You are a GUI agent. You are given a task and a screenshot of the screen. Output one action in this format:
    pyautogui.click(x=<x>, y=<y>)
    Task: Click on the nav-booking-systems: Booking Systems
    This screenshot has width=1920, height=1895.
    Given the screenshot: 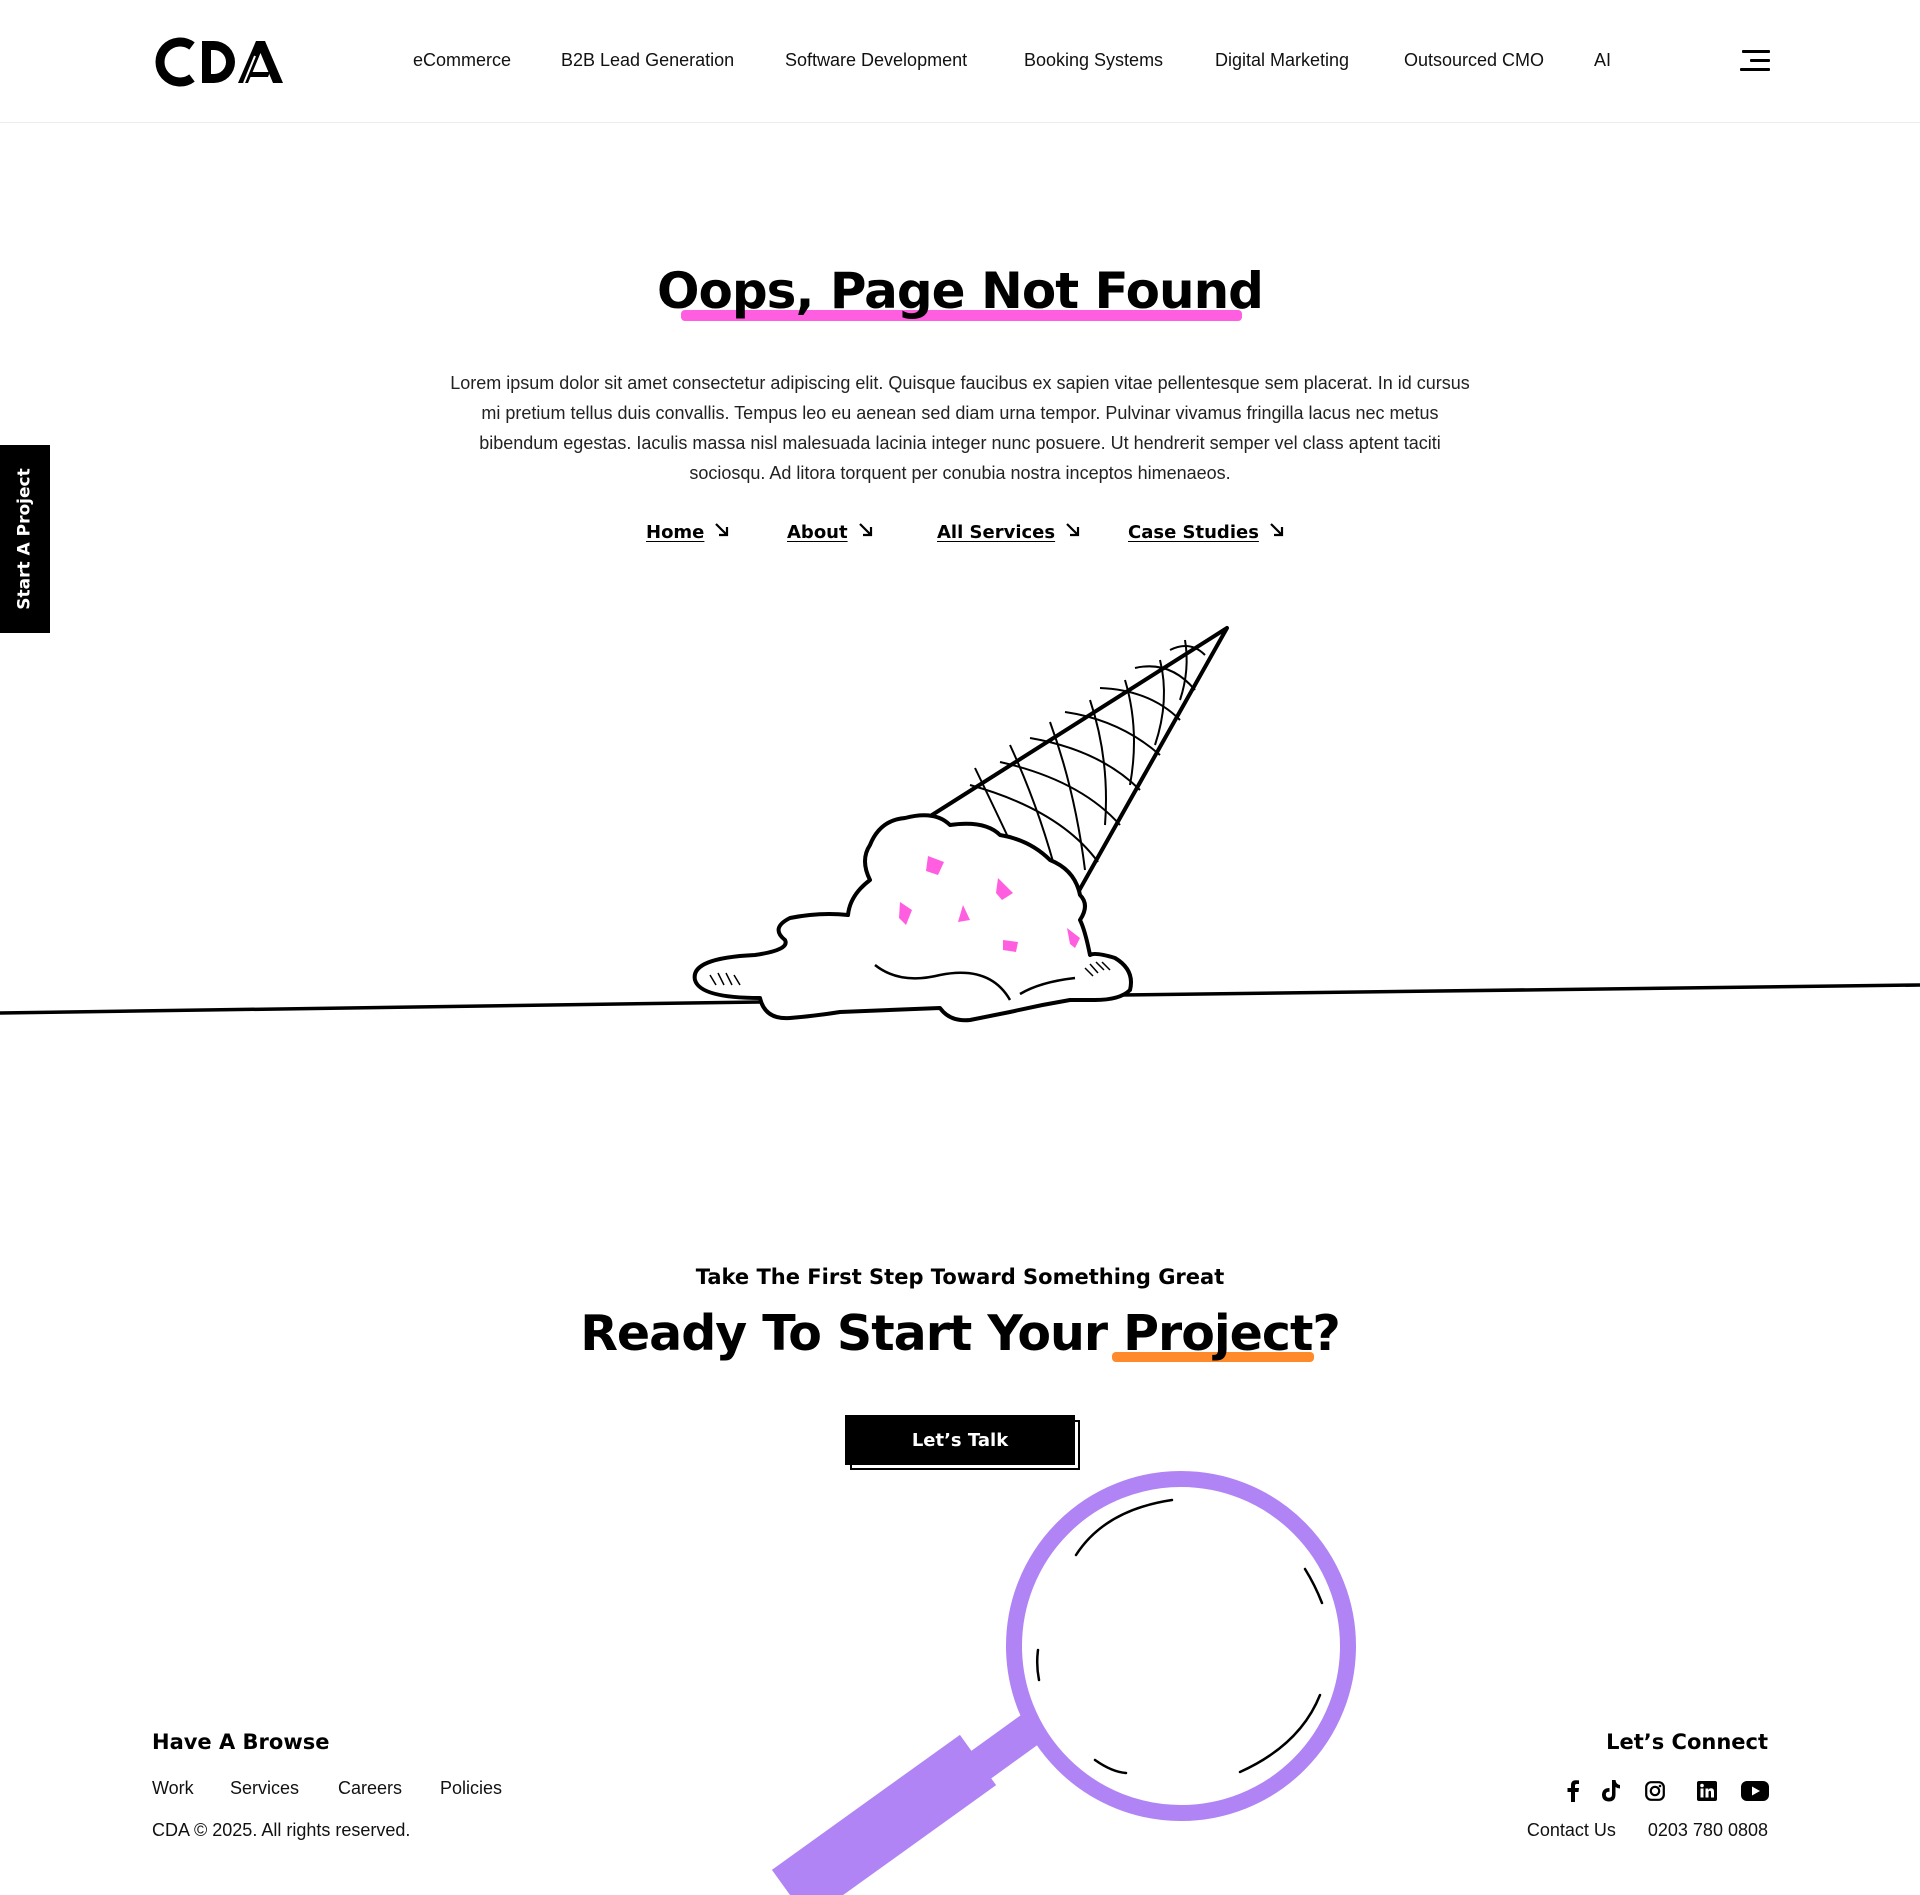 What is the action you would take?
    pyautogui.click(x=1093, y=60)
    